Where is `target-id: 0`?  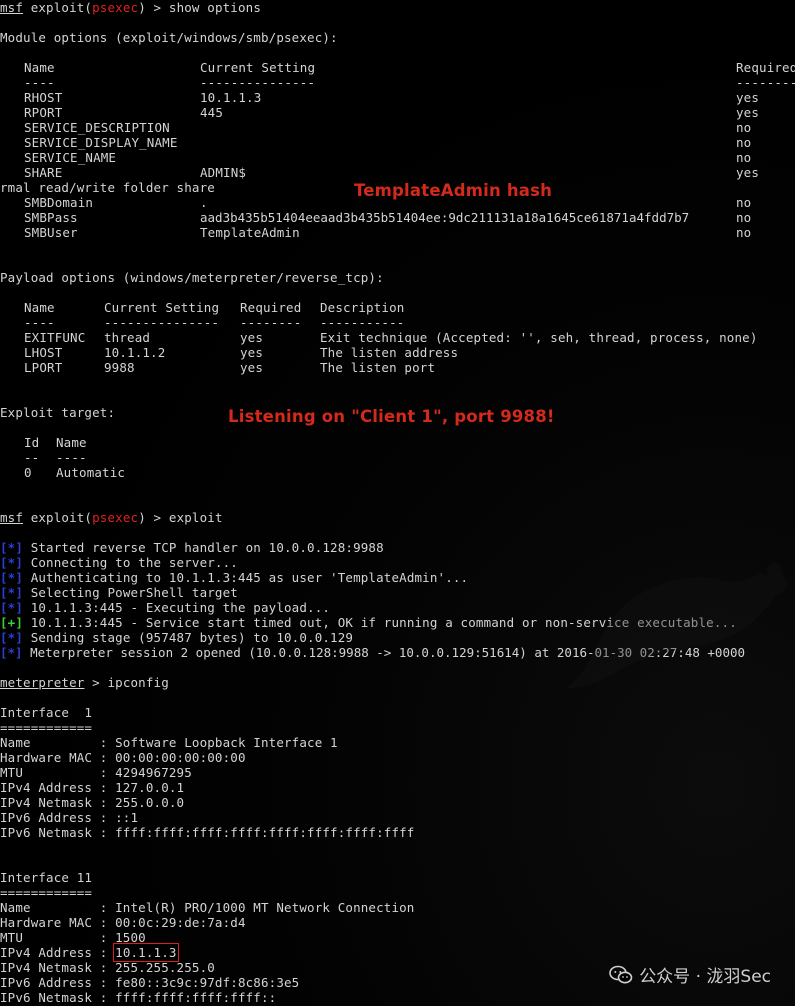
target-id: 0 is located at coordinates (28, 472).